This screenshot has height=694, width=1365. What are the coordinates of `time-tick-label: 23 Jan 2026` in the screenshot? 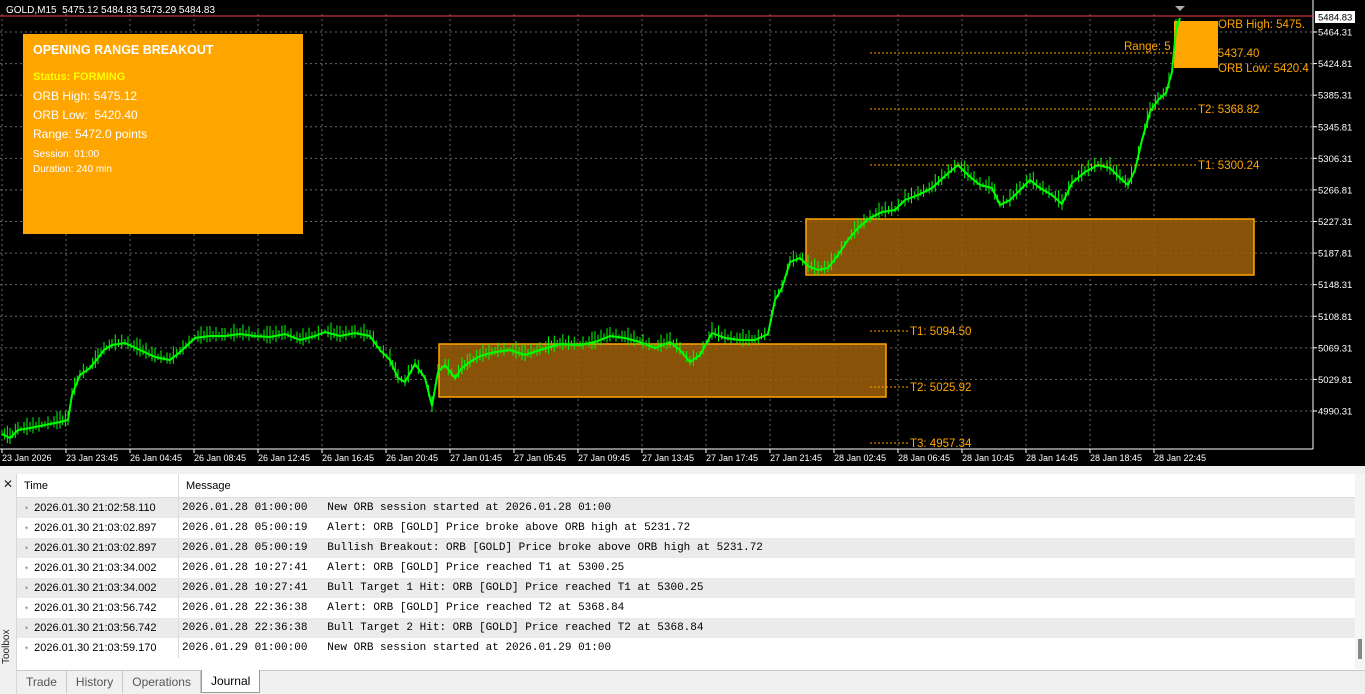 It's located at (27, 458).